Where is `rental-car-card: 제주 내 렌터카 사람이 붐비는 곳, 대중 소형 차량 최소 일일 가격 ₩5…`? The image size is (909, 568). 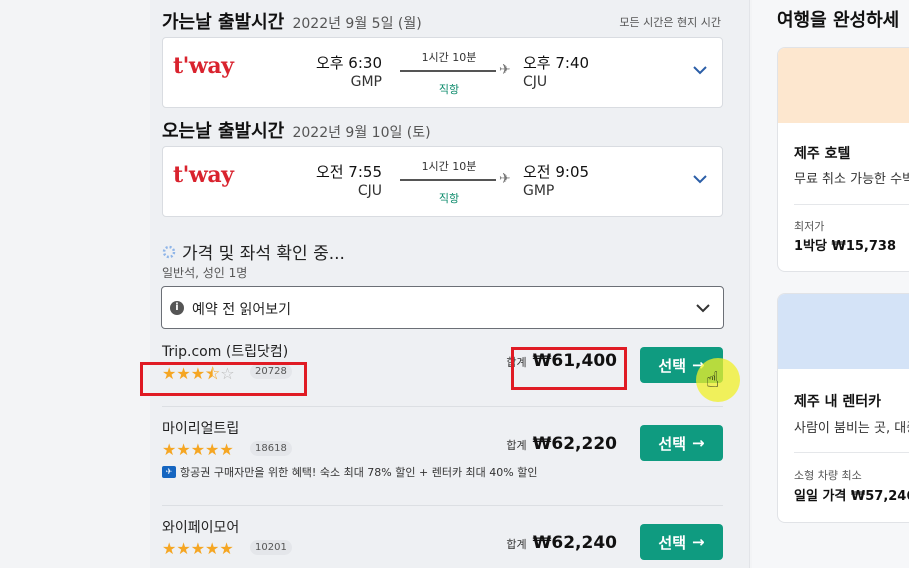
rental-car-card: 제주 내 렌터카 사람이 붐비는 곳, 대중 소형 차량 최소 일일 가격 ₩5… is located at coordinates (843, 408).